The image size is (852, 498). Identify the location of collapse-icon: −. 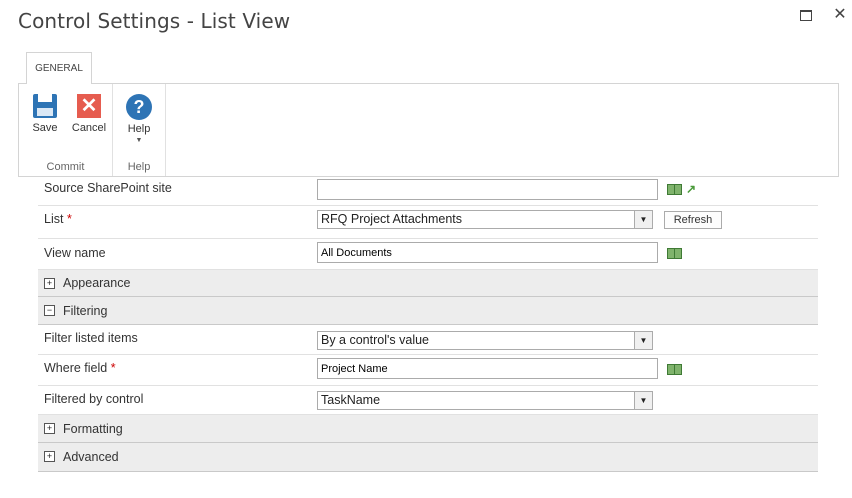
(49, 310).